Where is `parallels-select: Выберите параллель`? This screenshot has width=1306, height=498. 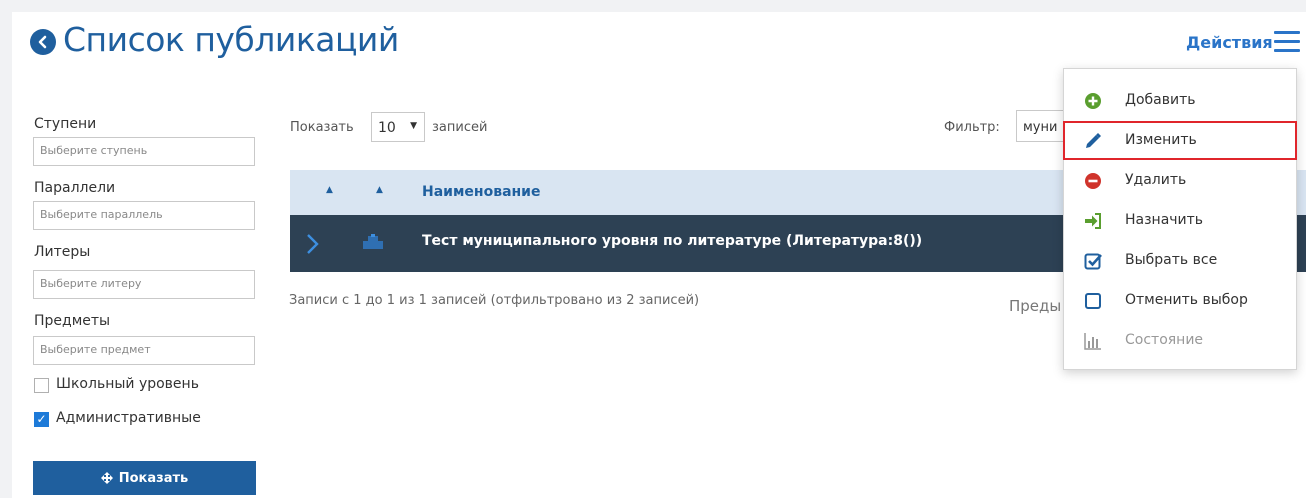
parallels-select: Выберите параллель is located at coordinates (144, 215).